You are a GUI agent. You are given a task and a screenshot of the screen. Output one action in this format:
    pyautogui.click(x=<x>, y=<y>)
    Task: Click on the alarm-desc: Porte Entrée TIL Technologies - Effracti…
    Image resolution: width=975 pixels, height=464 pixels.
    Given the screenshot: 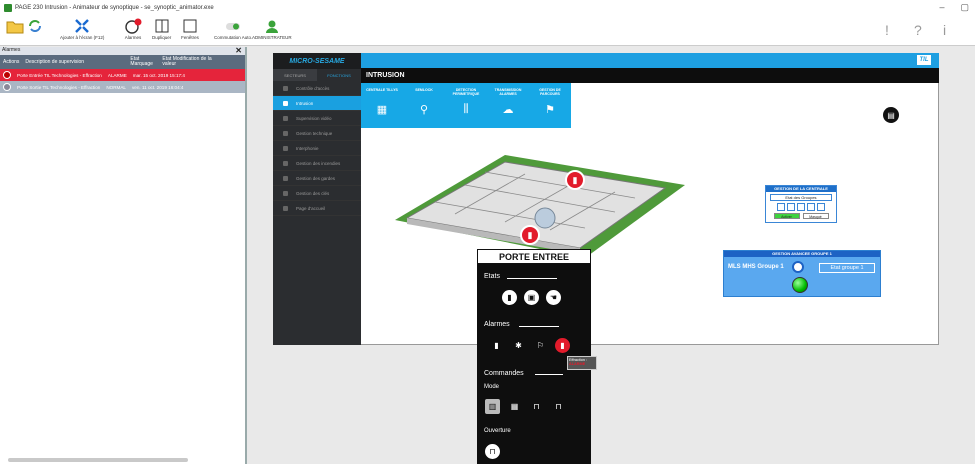 What is the action you would take?
    pyautogui.click(x=59, y=75)
    